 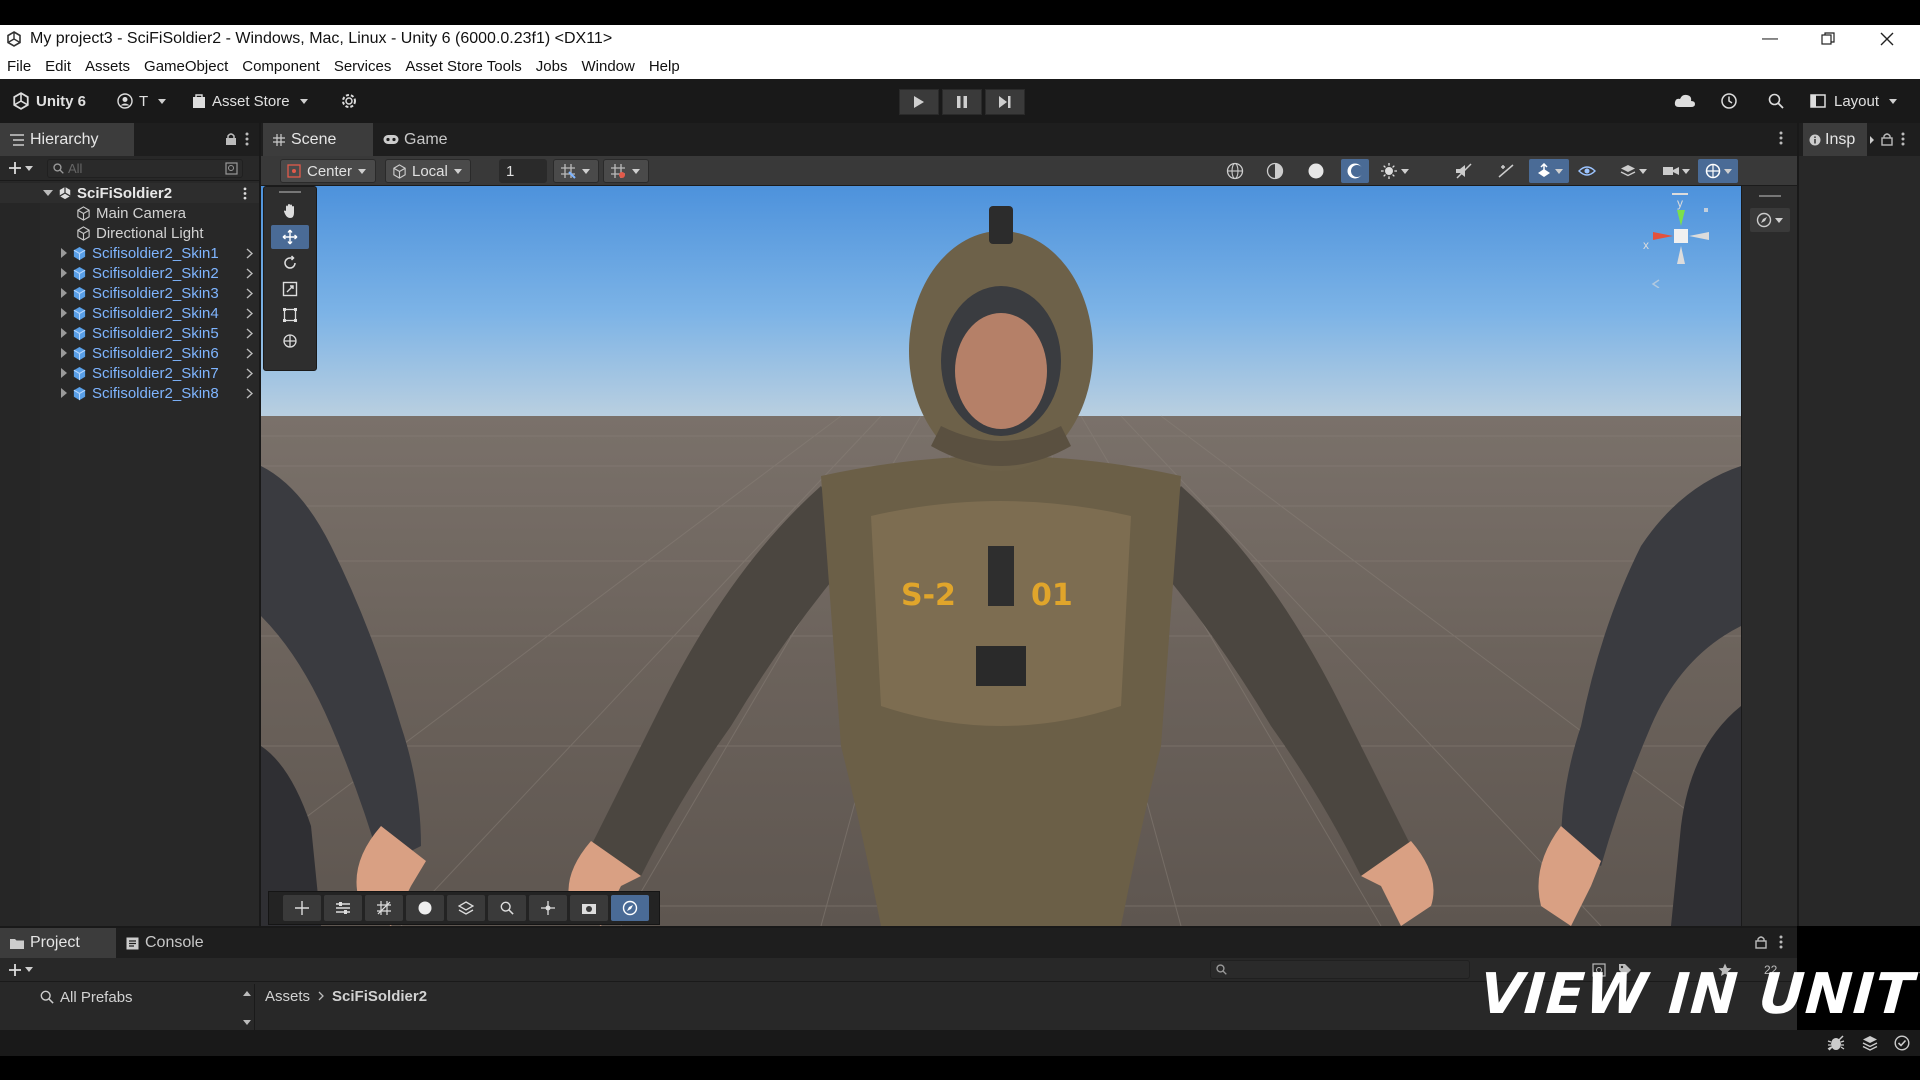 I want to click on menu-asset-store-tools: Asset Store Tools, so click(x=463, y=66).